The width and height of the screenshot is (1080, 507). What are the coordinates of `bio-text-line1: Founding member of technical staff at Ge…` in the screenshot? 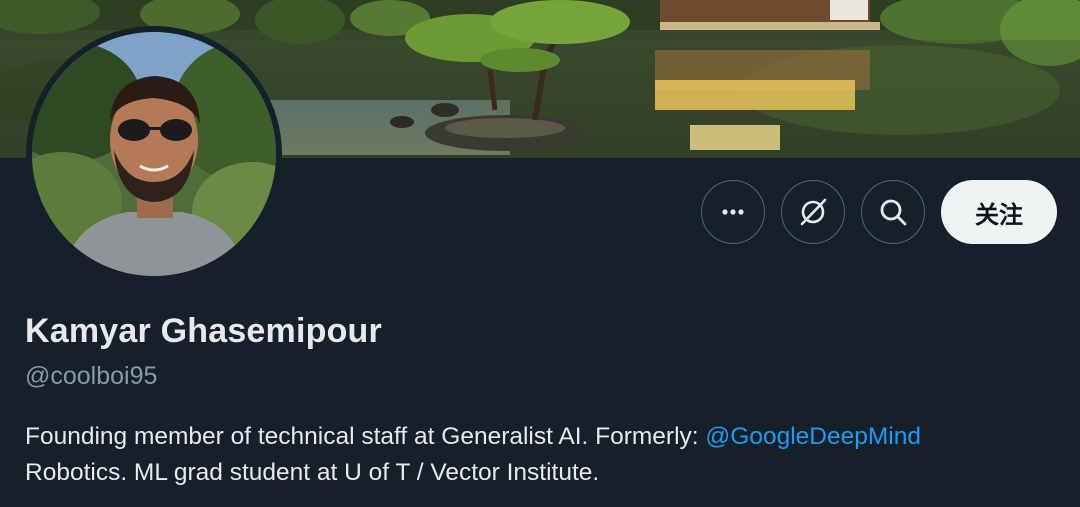 It's located at (365, 436).